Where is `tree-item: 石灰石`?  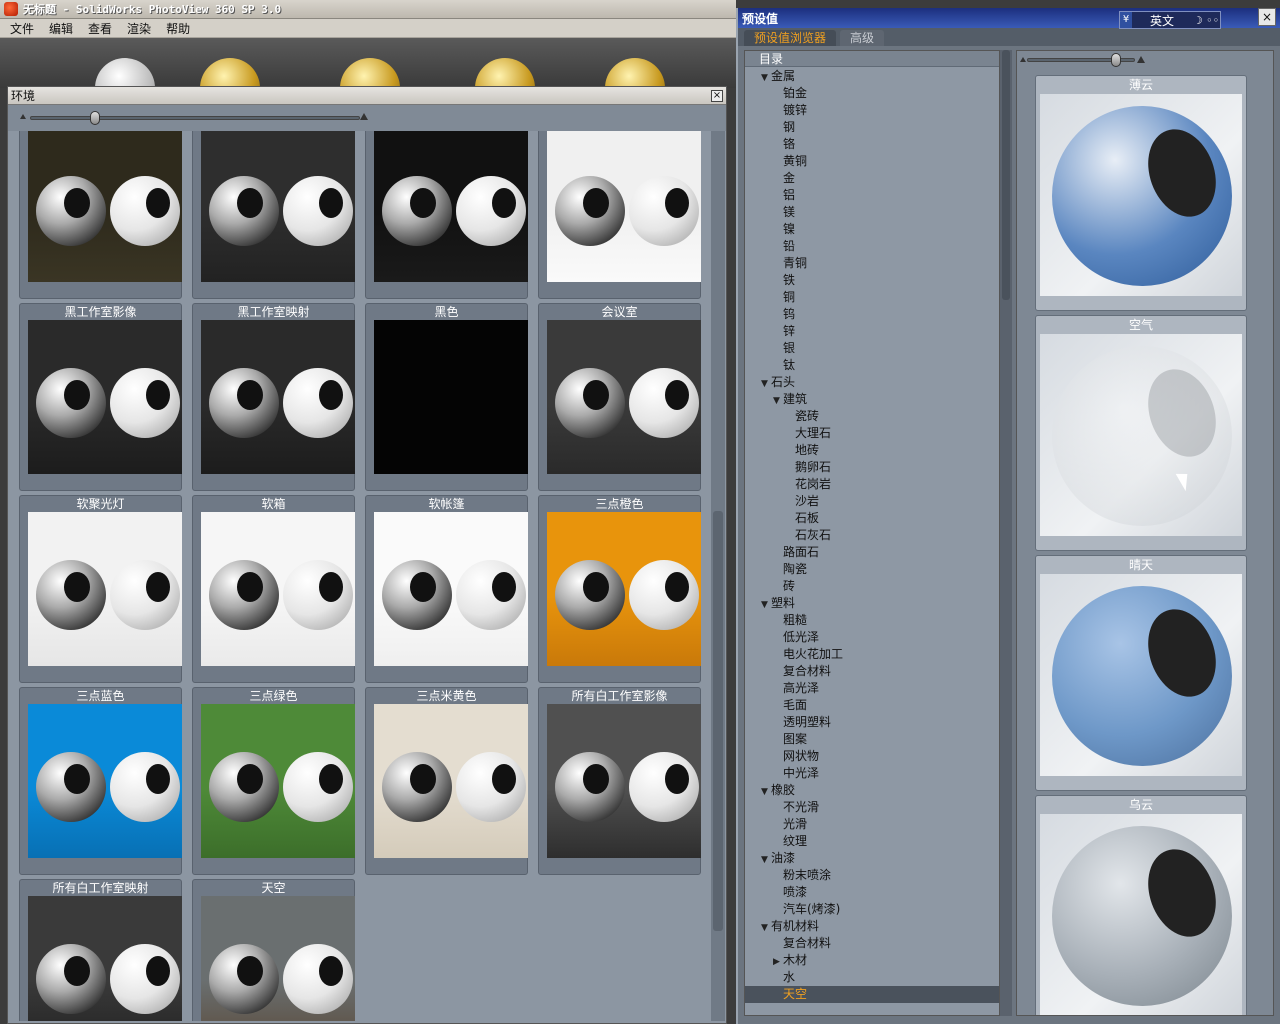 tree-item: 石灰石 is located at coordinates (872, 535).